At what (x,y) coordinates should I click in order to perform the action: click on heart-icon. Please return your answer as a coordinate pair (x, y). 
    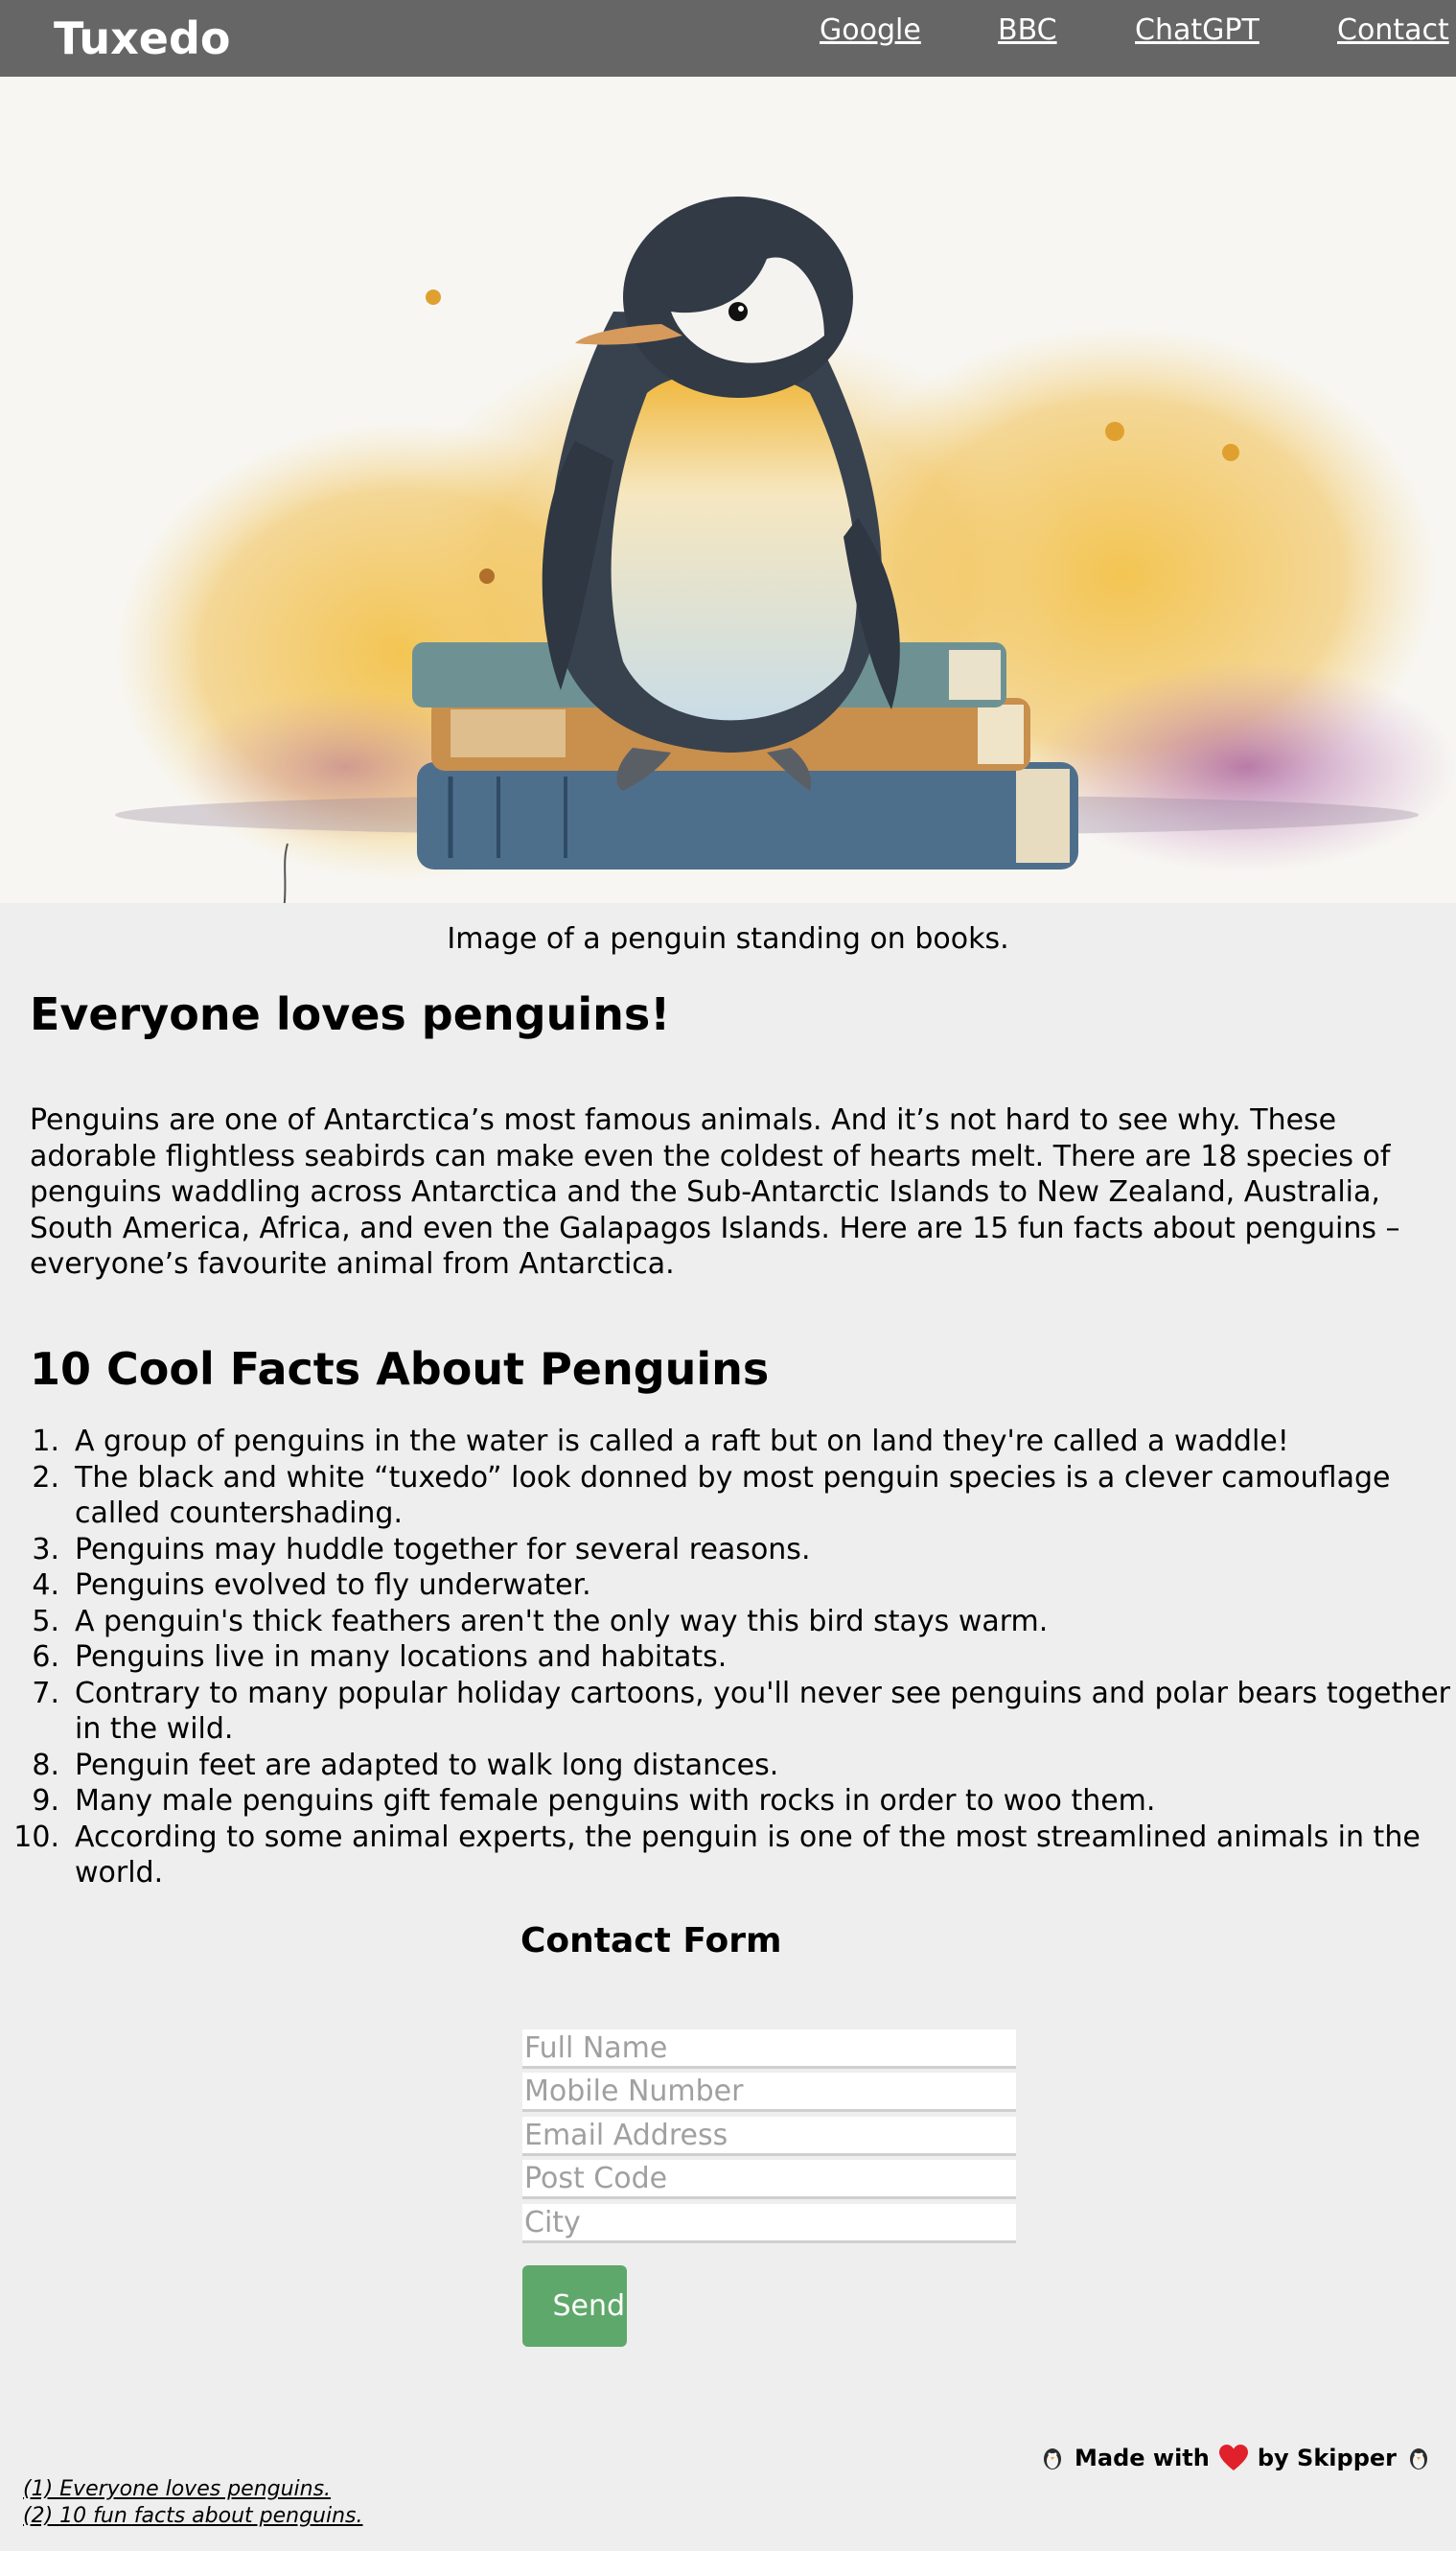
    Looking at the image, I should click on (1233, 2457).